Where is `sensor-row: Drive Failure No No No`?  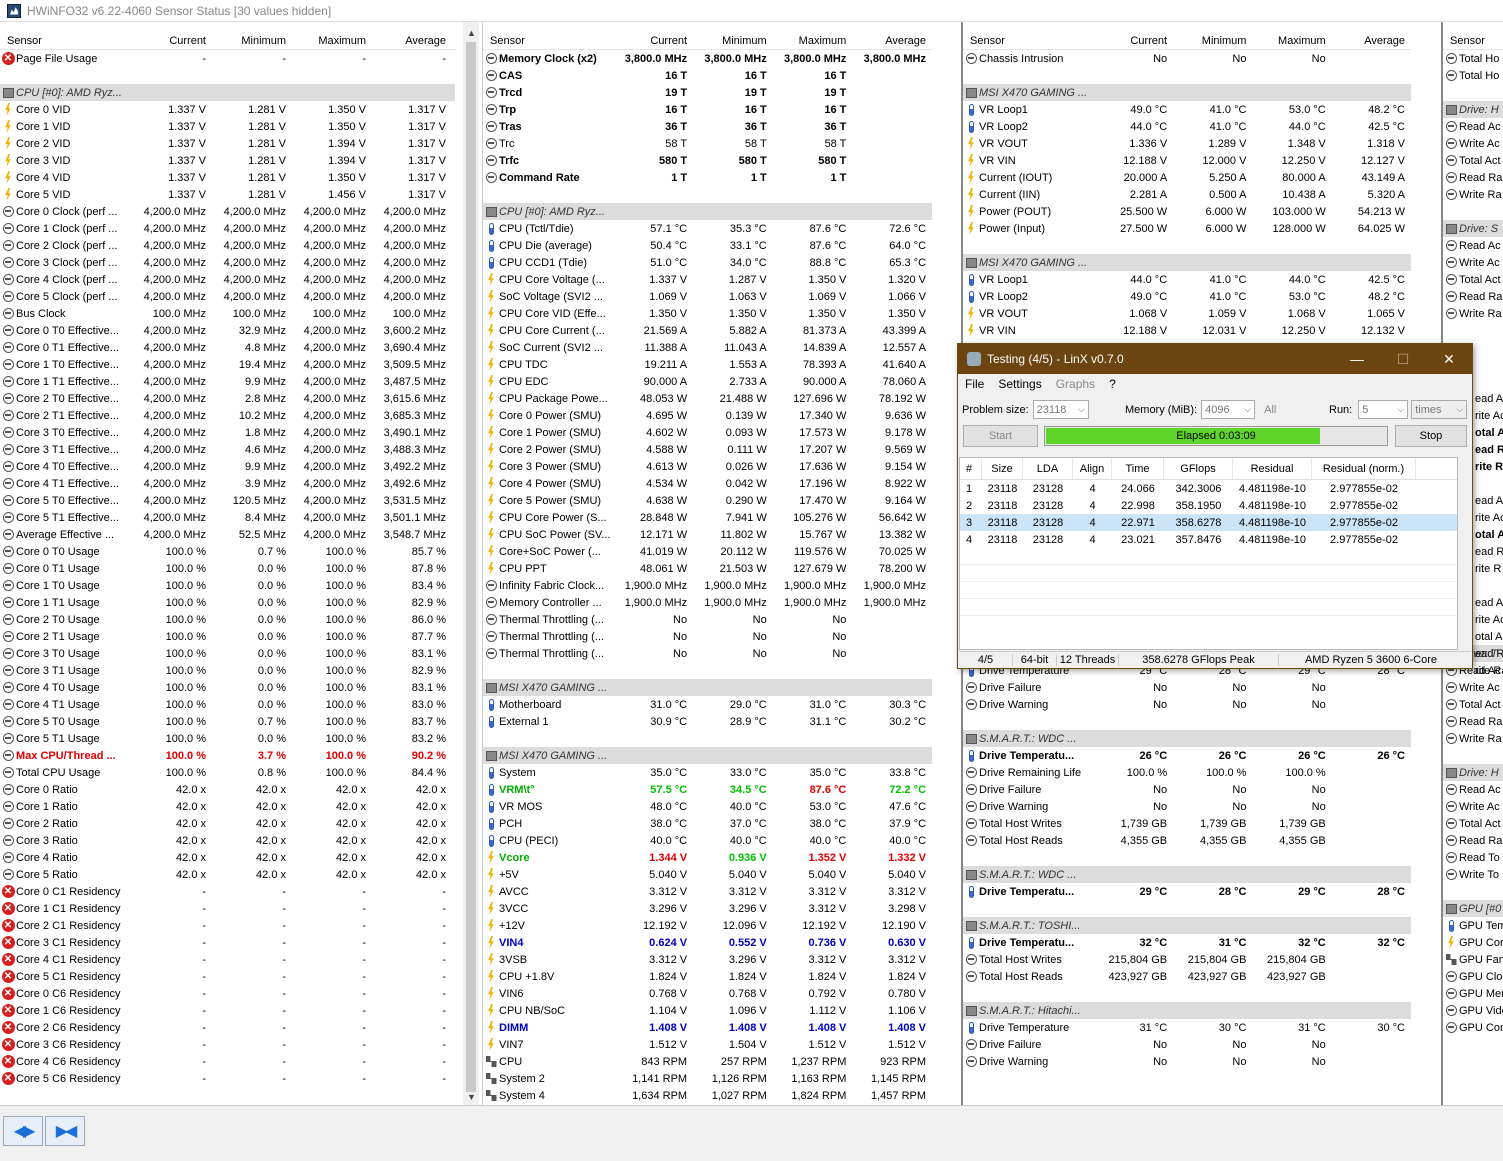 sensor-row: Drive Failure No No No is located at coordinates (1187, 1044).